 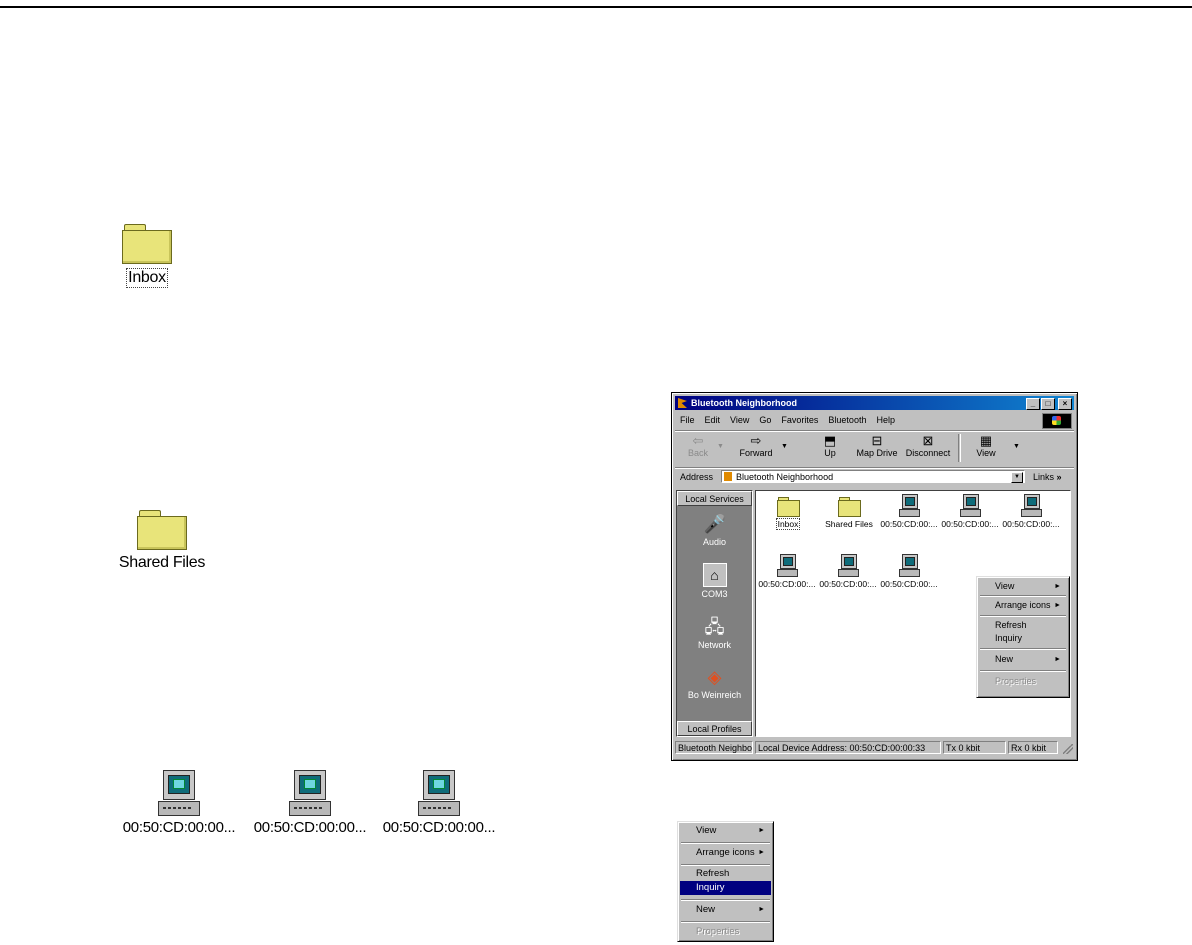 I want to click on submenu-arrow-icon: ►, so click(x=1057, y=605).